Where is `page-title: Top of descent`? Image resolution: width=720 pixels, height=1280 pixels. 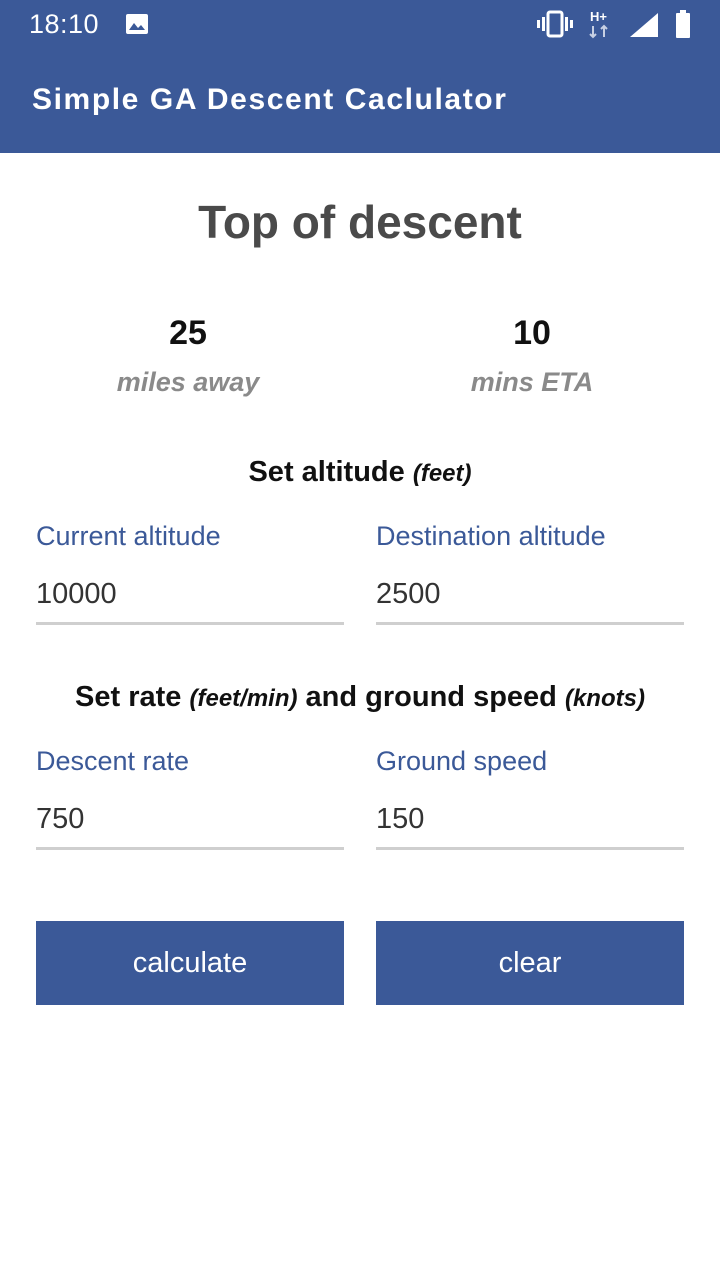
page-title: Top of descent is located at coordinates (360, 222).